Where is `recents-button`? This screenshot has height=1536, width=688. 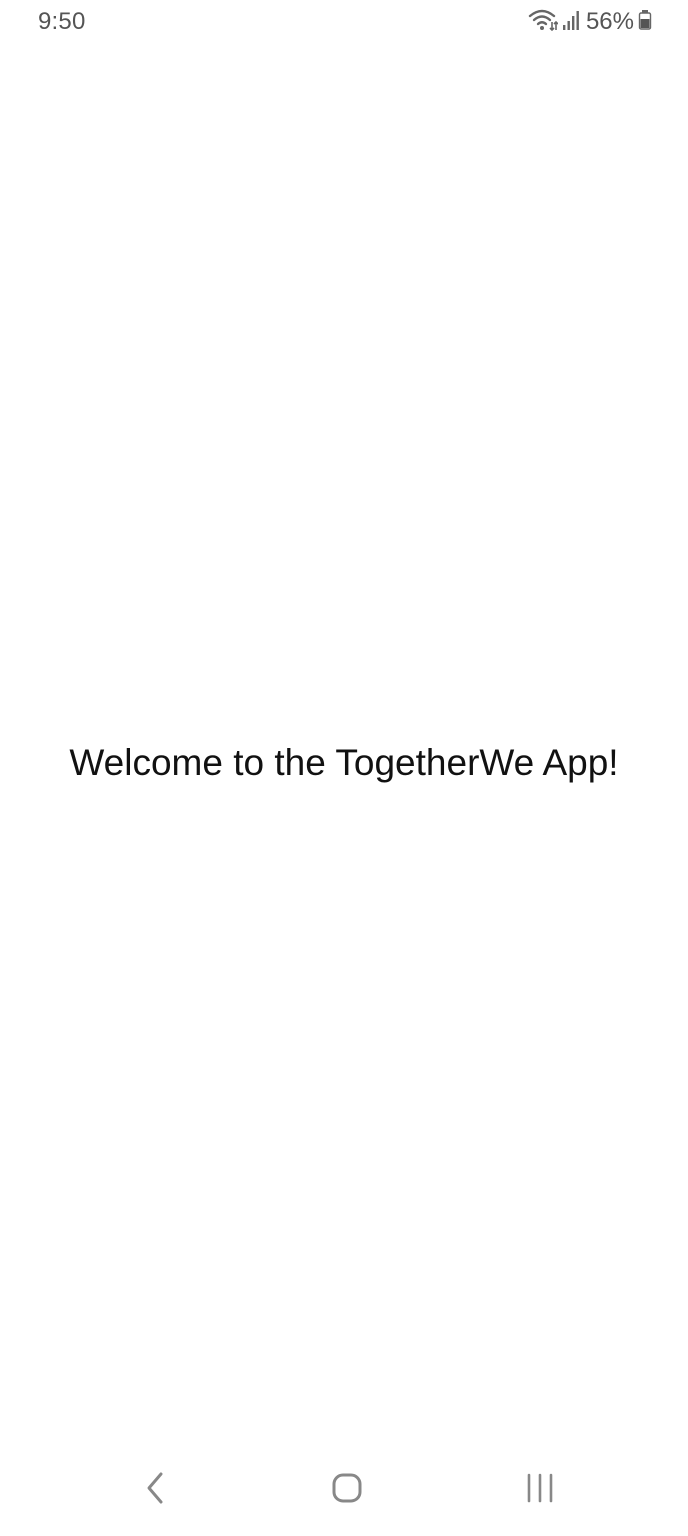 recents-button is located at coordinates (540, 1490).